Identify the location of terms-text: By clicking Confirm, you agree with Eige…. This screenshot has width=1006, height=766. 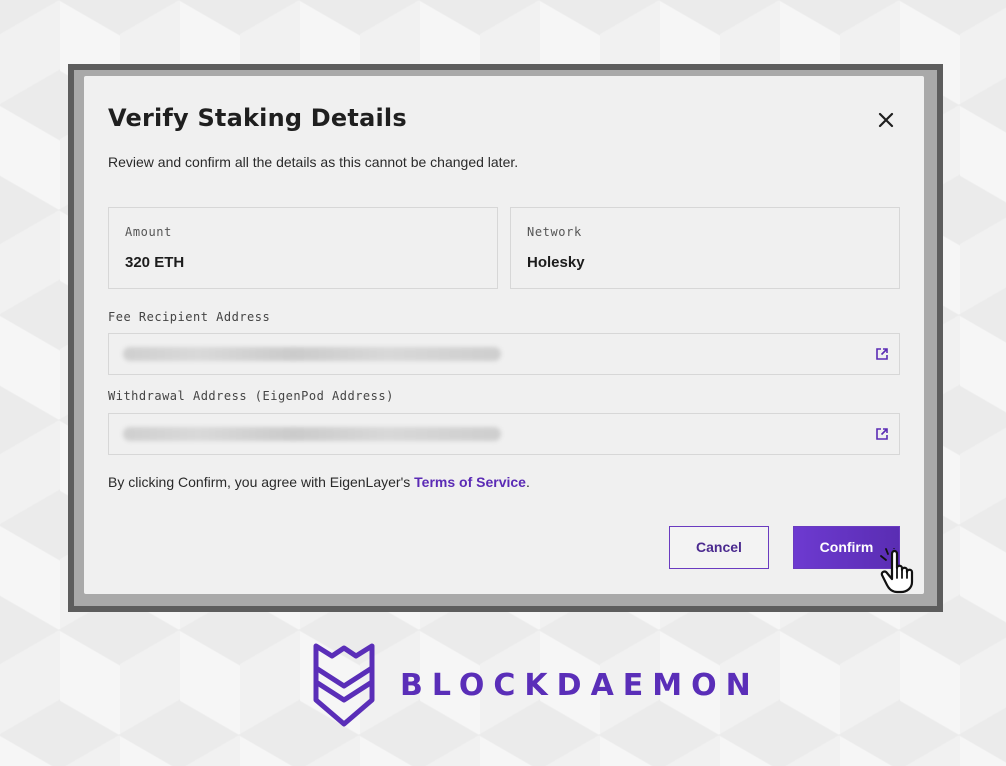
(319, 482).